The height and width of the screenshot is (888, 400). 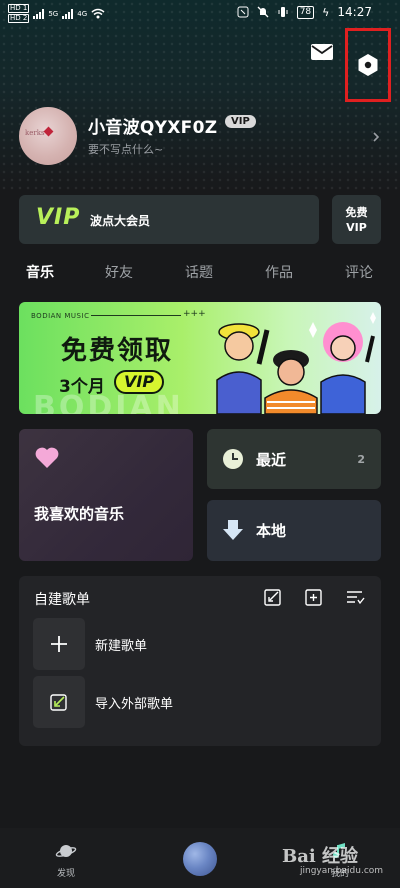 What do you see at coordinates (19, 8) in the screenshot?
I see `sim1-tag: HD 1` at bounding box center [19, 8].